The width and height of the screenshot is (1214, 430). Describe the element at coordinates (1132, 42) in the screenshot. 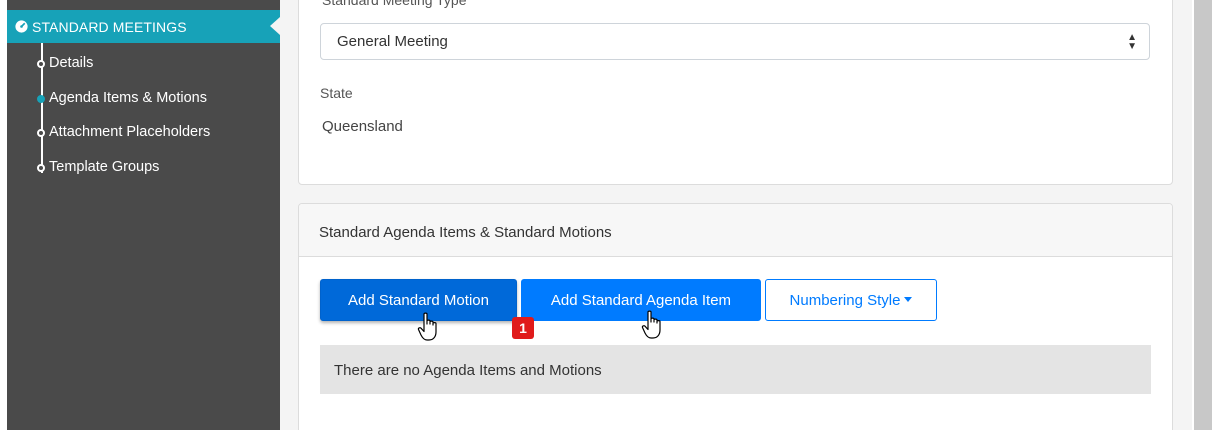

I see `select-arrows-icon: ▲ ▼` at that location.